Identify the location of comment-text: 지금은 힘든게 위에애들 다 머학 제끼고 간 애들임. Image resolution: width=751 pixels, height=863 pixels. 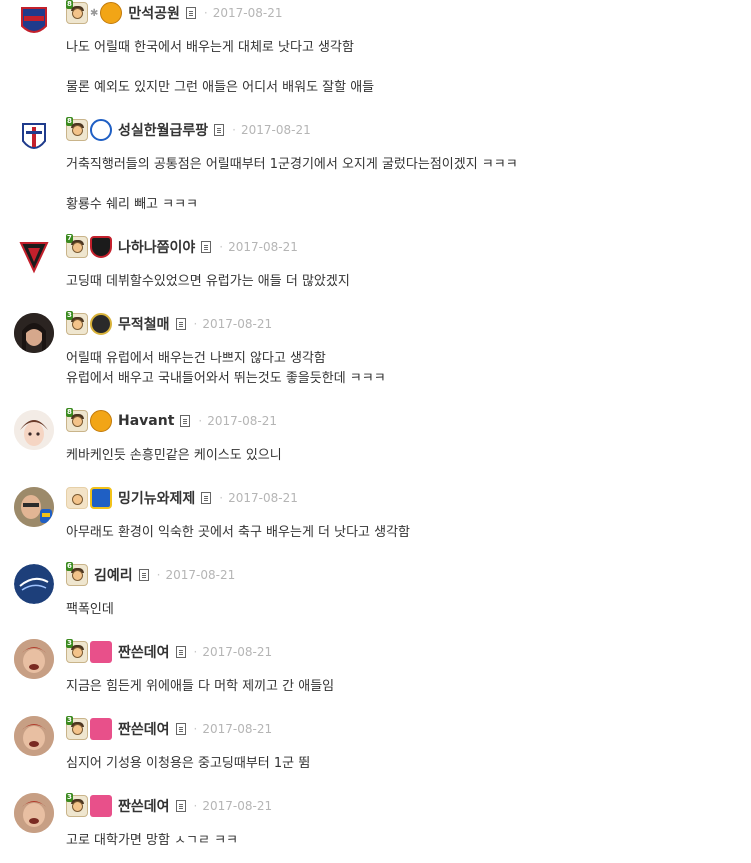
(200, 686).